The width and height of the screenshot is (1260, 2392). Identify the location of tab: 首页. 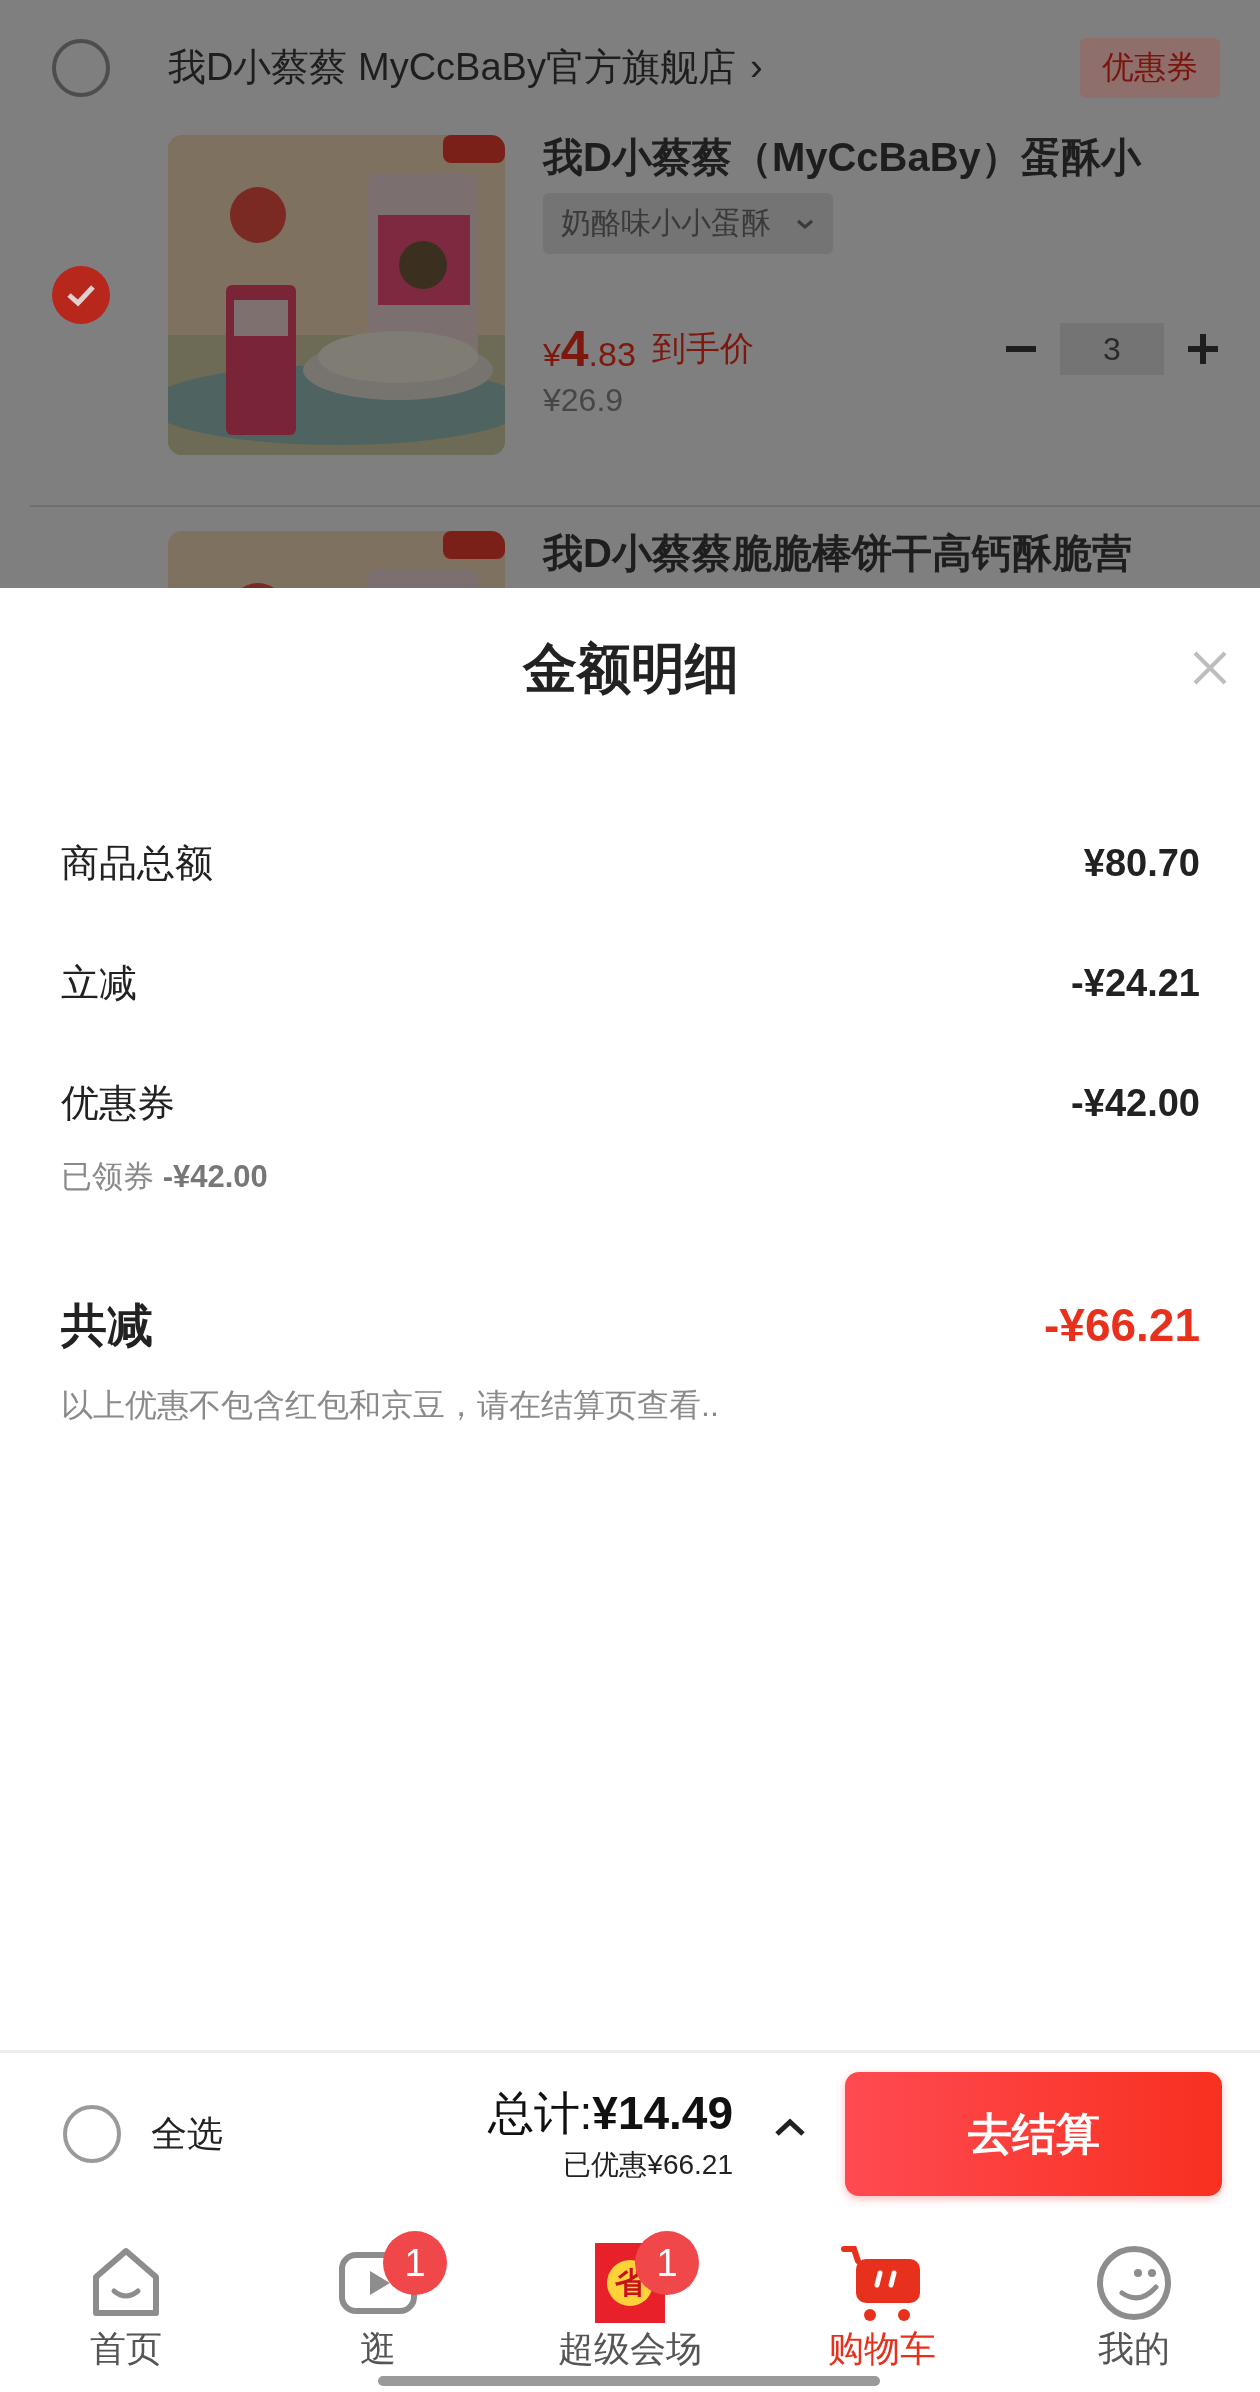
(126, 2303).